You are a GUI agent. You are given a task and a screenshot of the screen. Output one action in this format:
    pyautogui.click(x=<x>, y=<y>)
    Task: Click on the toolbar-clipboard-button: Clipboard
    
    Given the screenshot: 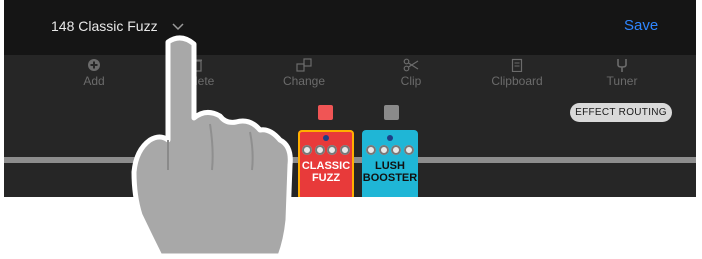 What is the action you would take?
    pyautogui.click(x=517, y=73)
    